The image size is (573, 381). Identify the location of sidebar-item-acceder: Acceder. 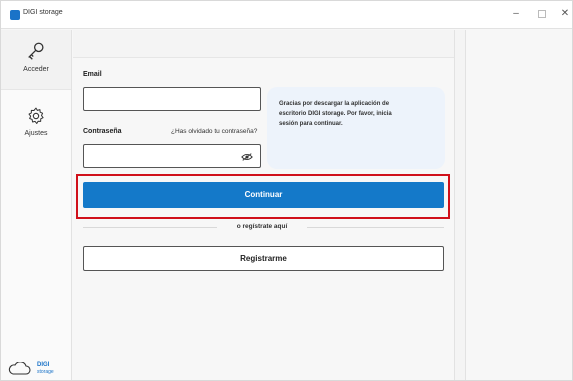
(36, 60).